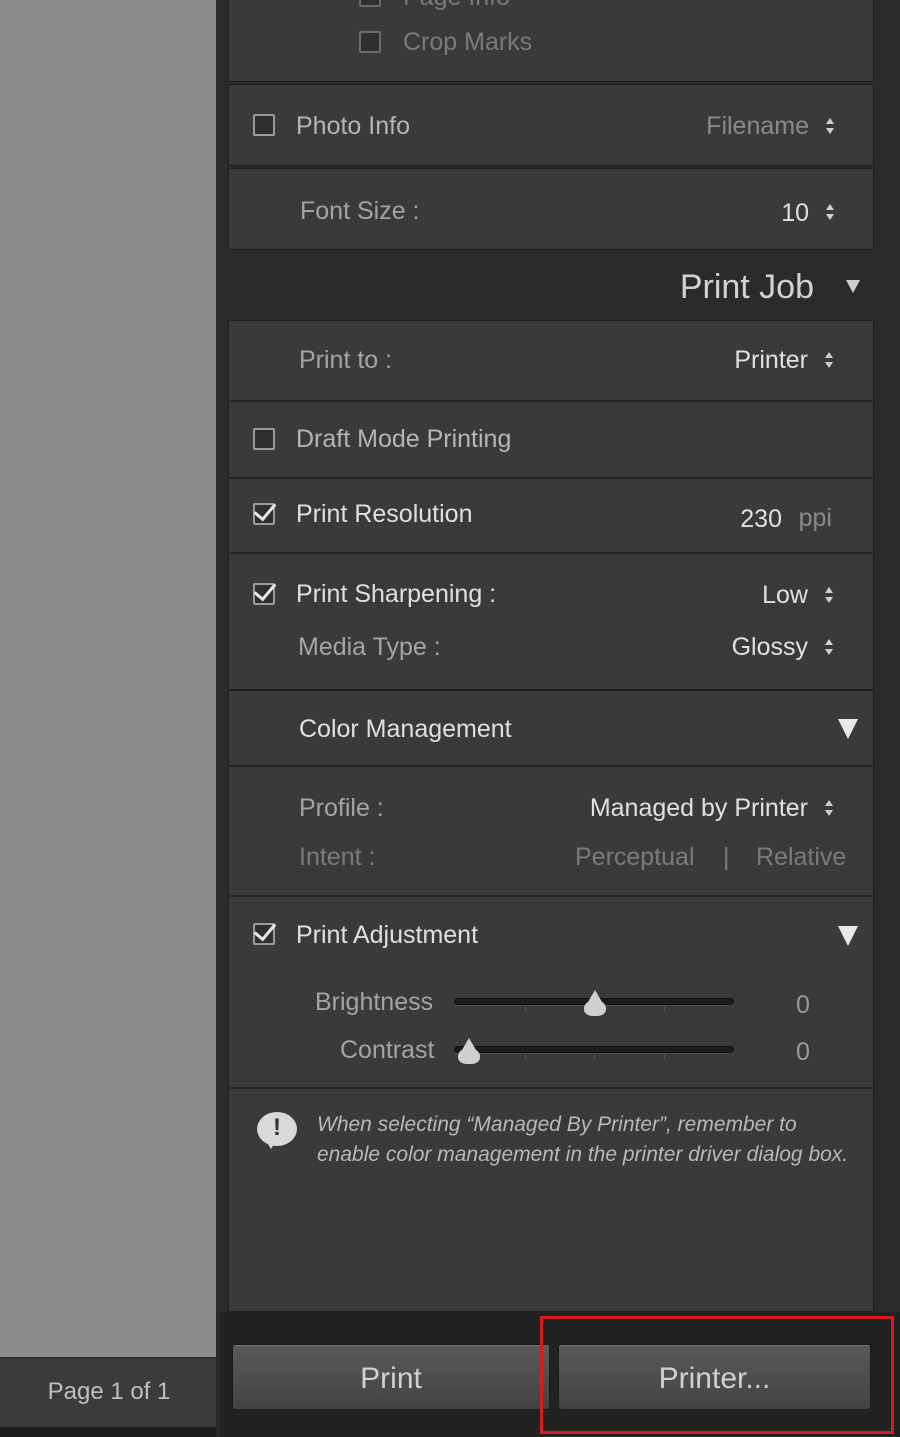  I want to click on photo-info-select: Filename, so click(757, 126).